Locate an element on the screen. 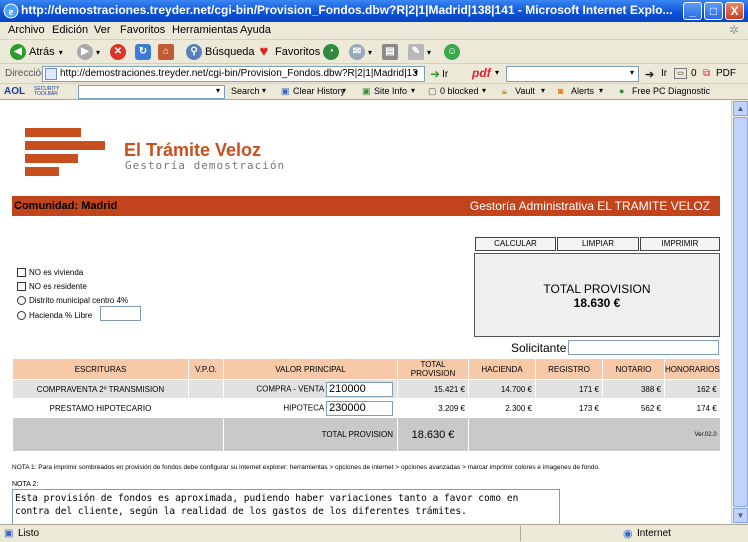  print-button: ▤ is located at coordinates (391, 52).